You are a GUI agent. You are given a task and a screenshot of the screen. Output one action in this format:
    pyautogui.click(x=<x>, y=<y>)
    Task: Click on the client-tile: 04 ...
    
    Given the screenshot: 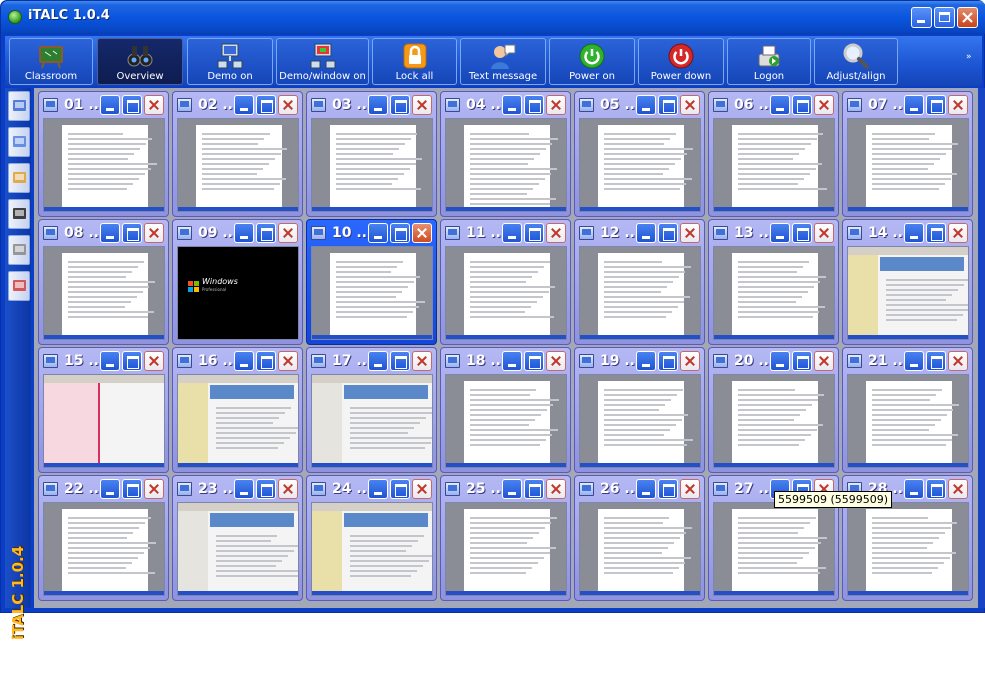 What is the action you would take?
    pyautogui.click(x=505, y=154)
    